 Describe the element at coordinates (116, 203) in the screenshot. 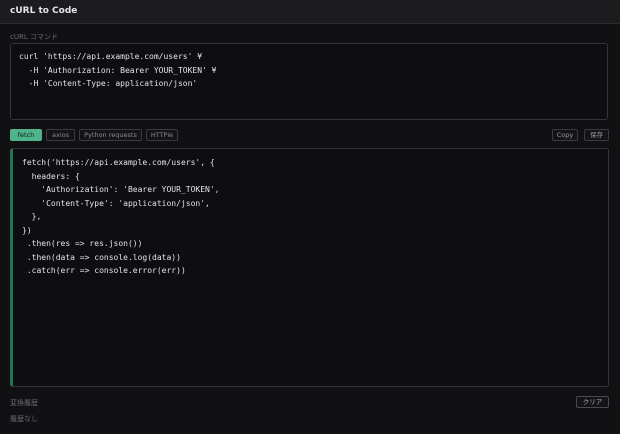

I see `code-line: 'Content-Type': 'application/json',` at that location.